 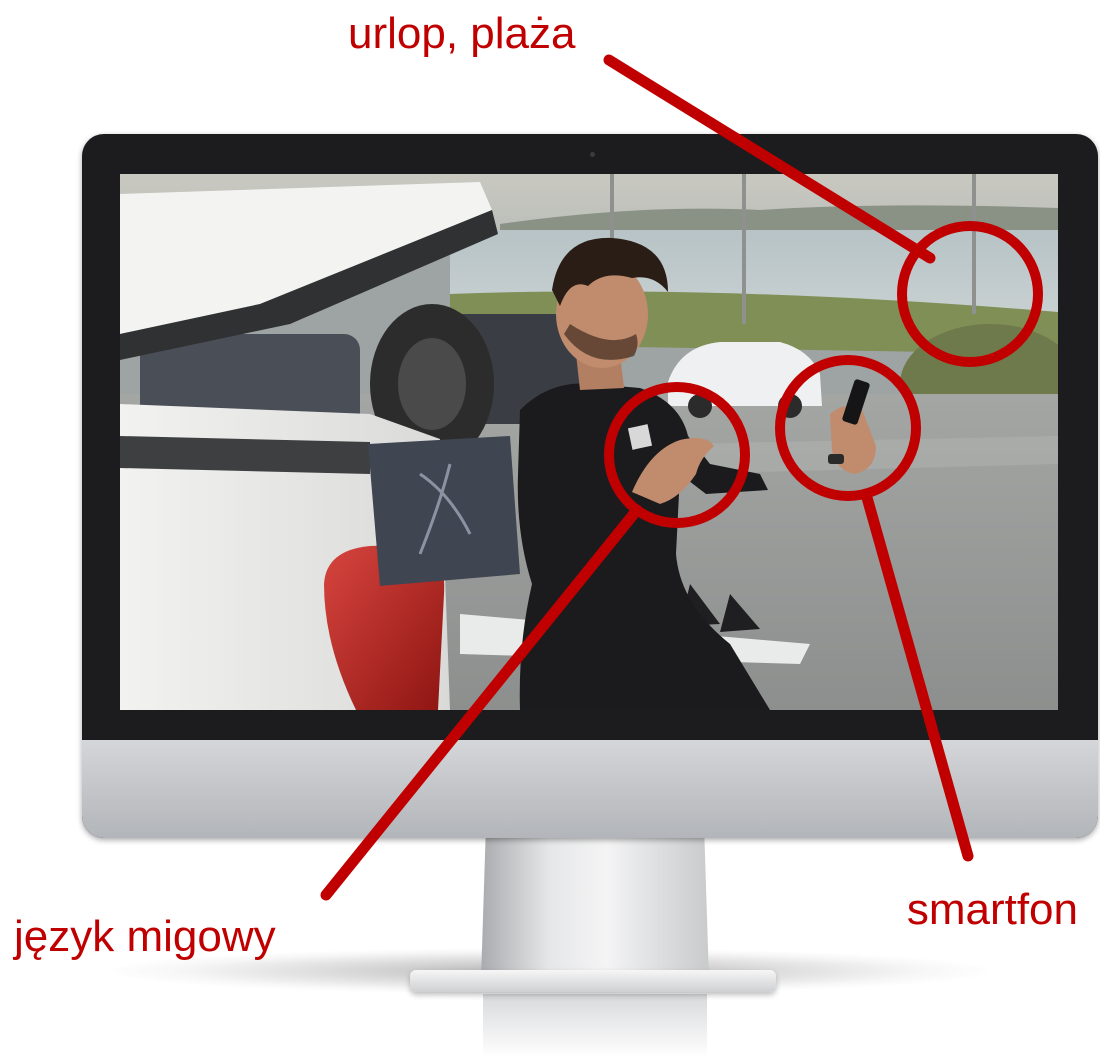 What do you see at coordinates (595, 1026) in the screenshot?
I see `stand-reflection` at bounding box center [595, 1026].